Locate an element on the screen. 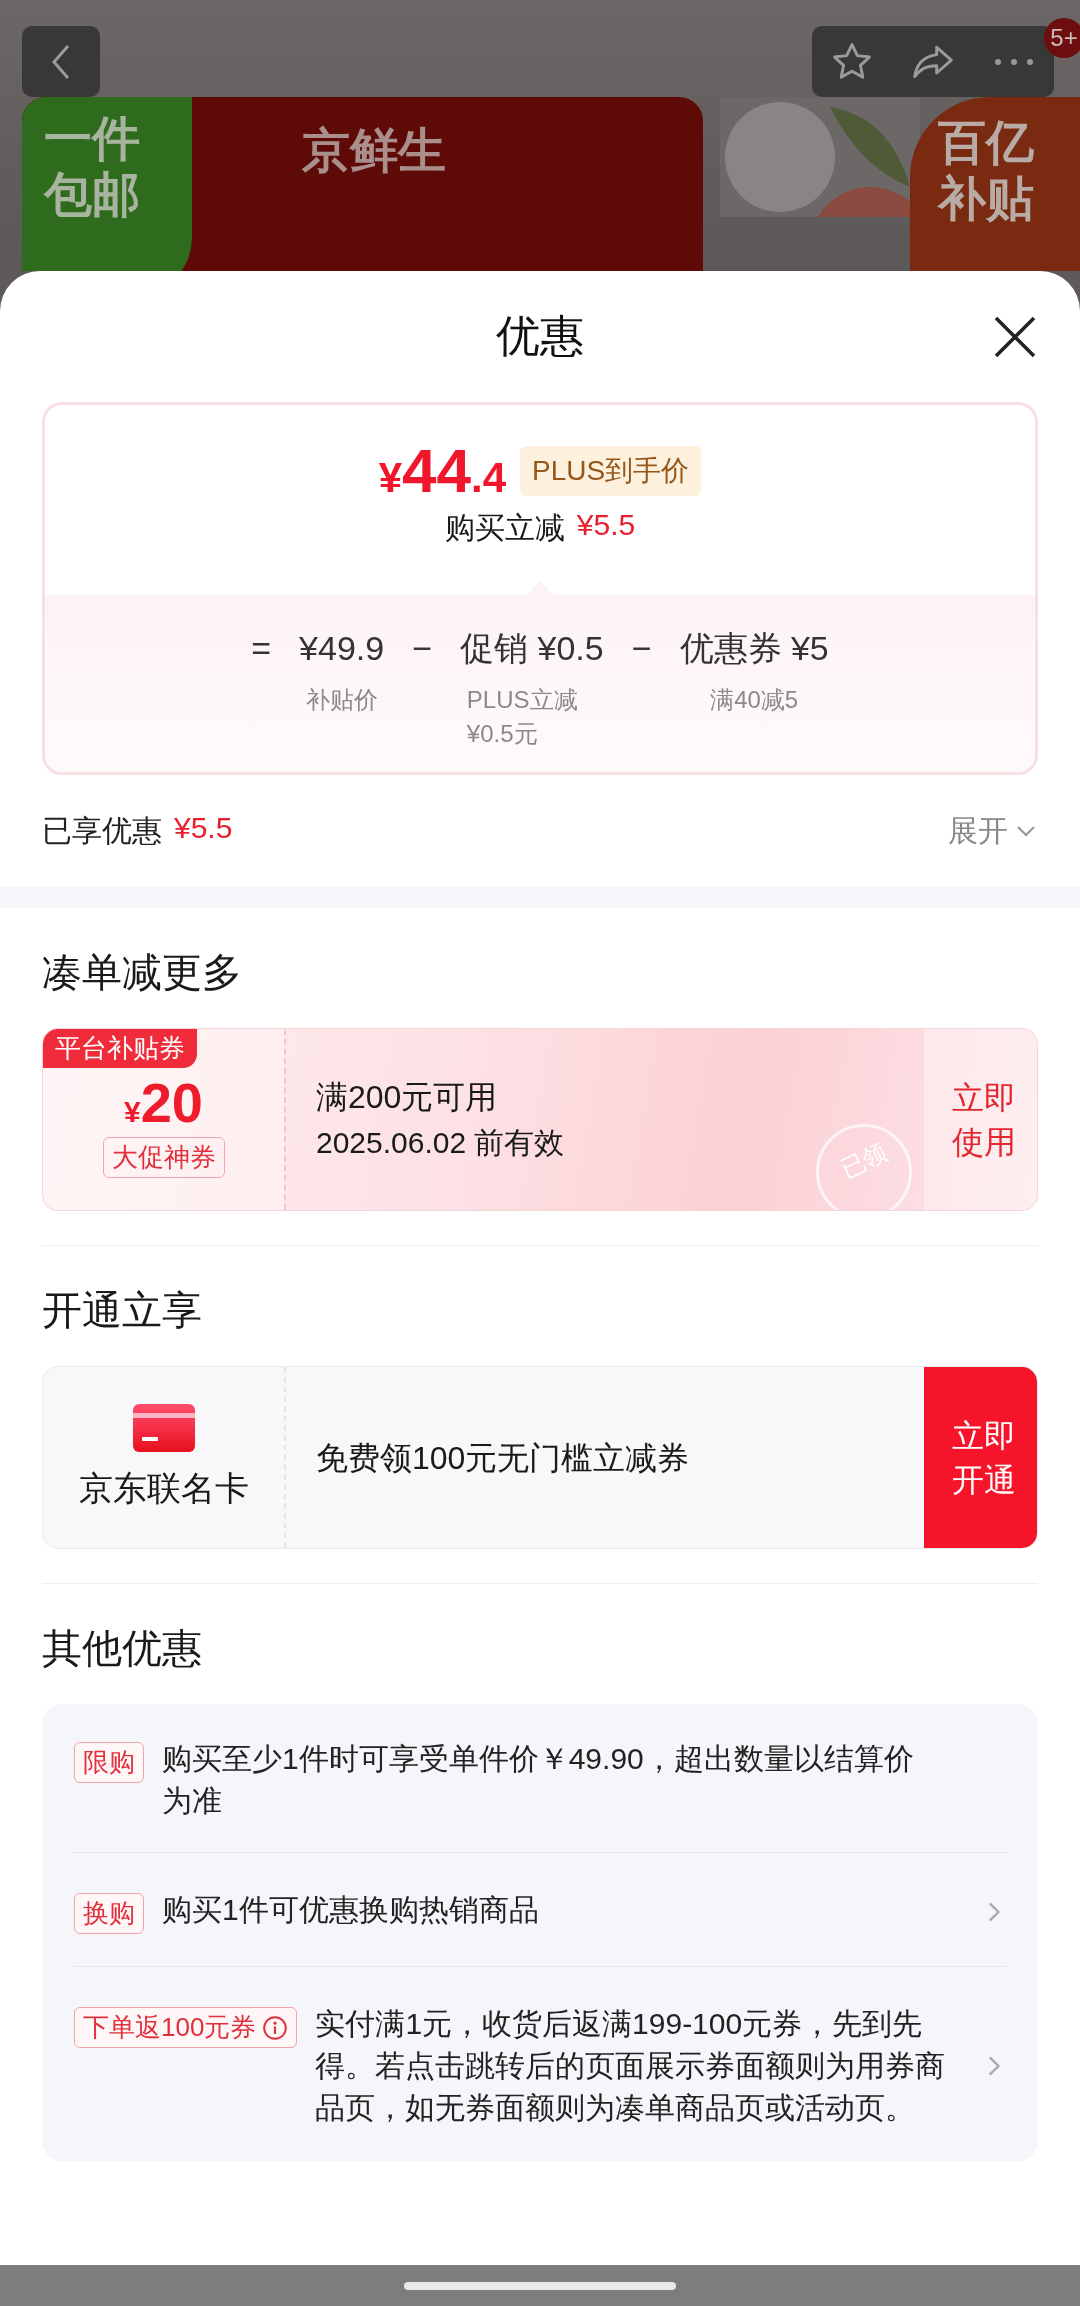 This screenshot has height=2306, width=1080. section-heading: 开通立享 is located at coordinates (122, 1310).